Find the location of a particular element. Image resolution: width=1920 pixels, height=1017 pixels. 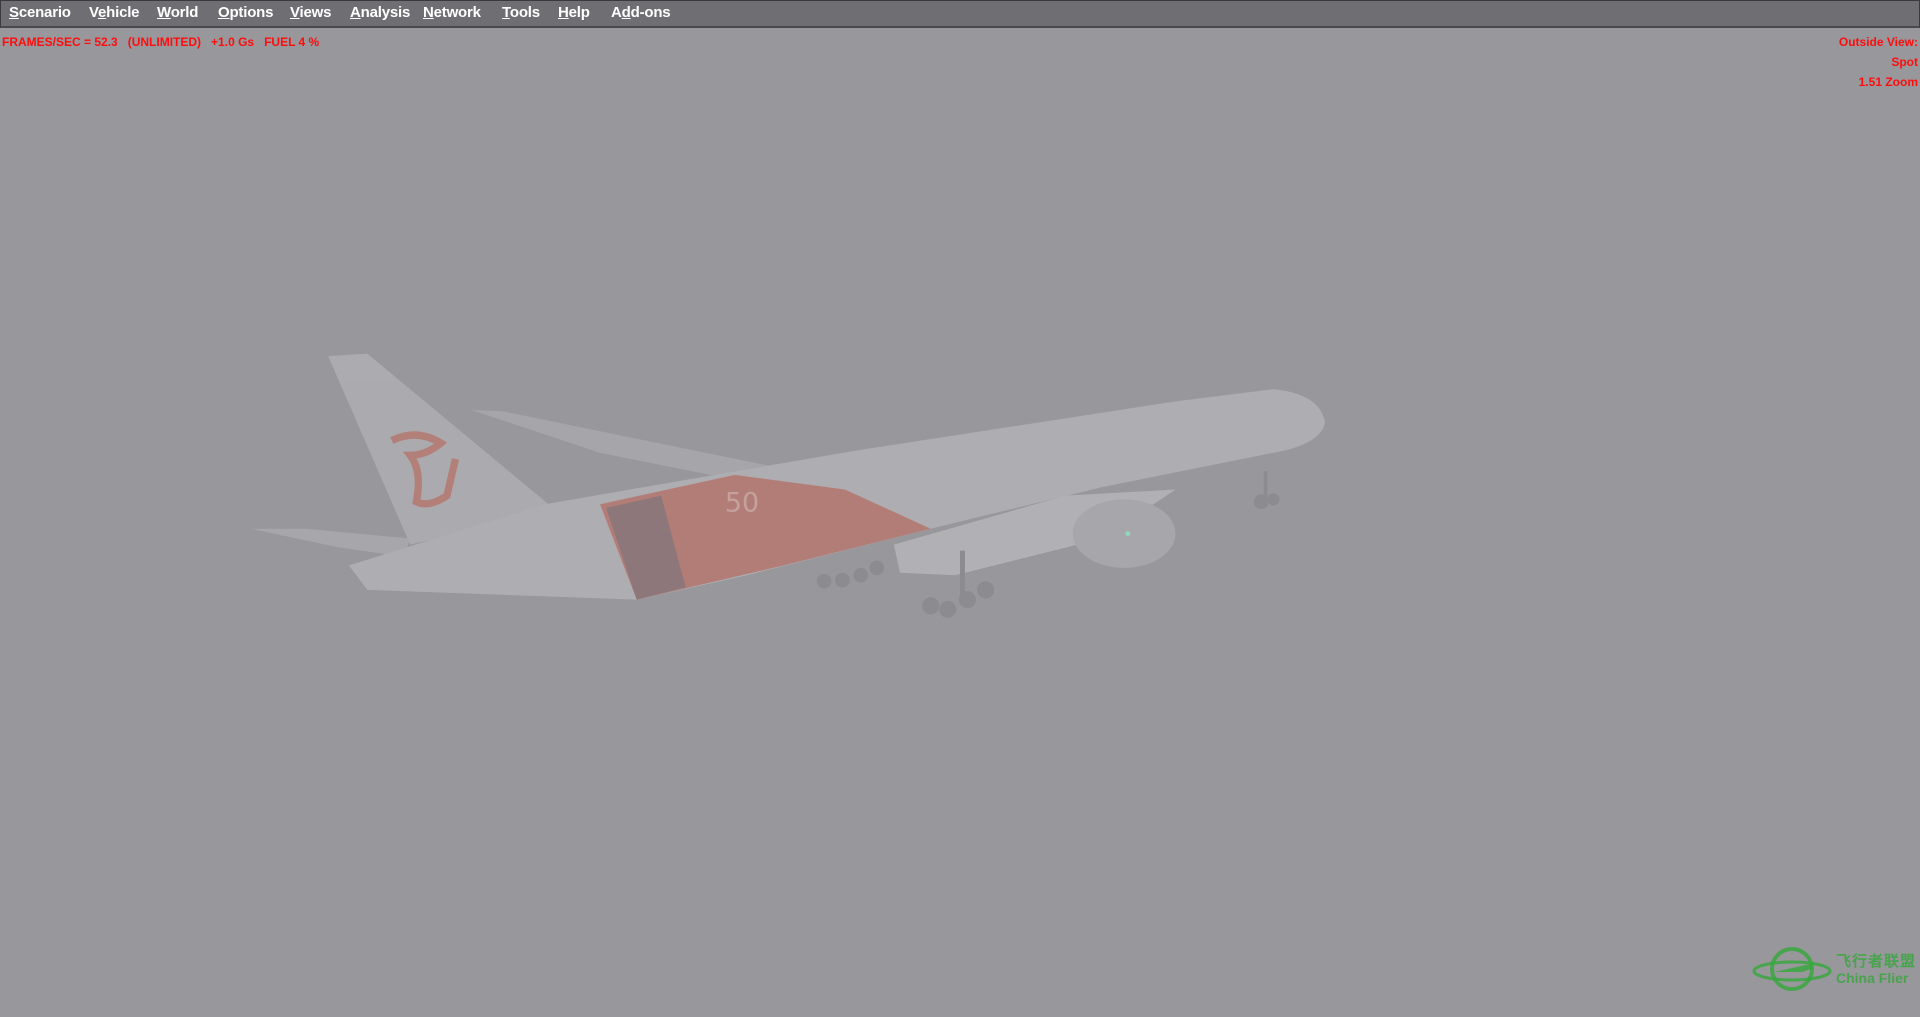

aircraft: 50 is located at coordinates (788, 486).